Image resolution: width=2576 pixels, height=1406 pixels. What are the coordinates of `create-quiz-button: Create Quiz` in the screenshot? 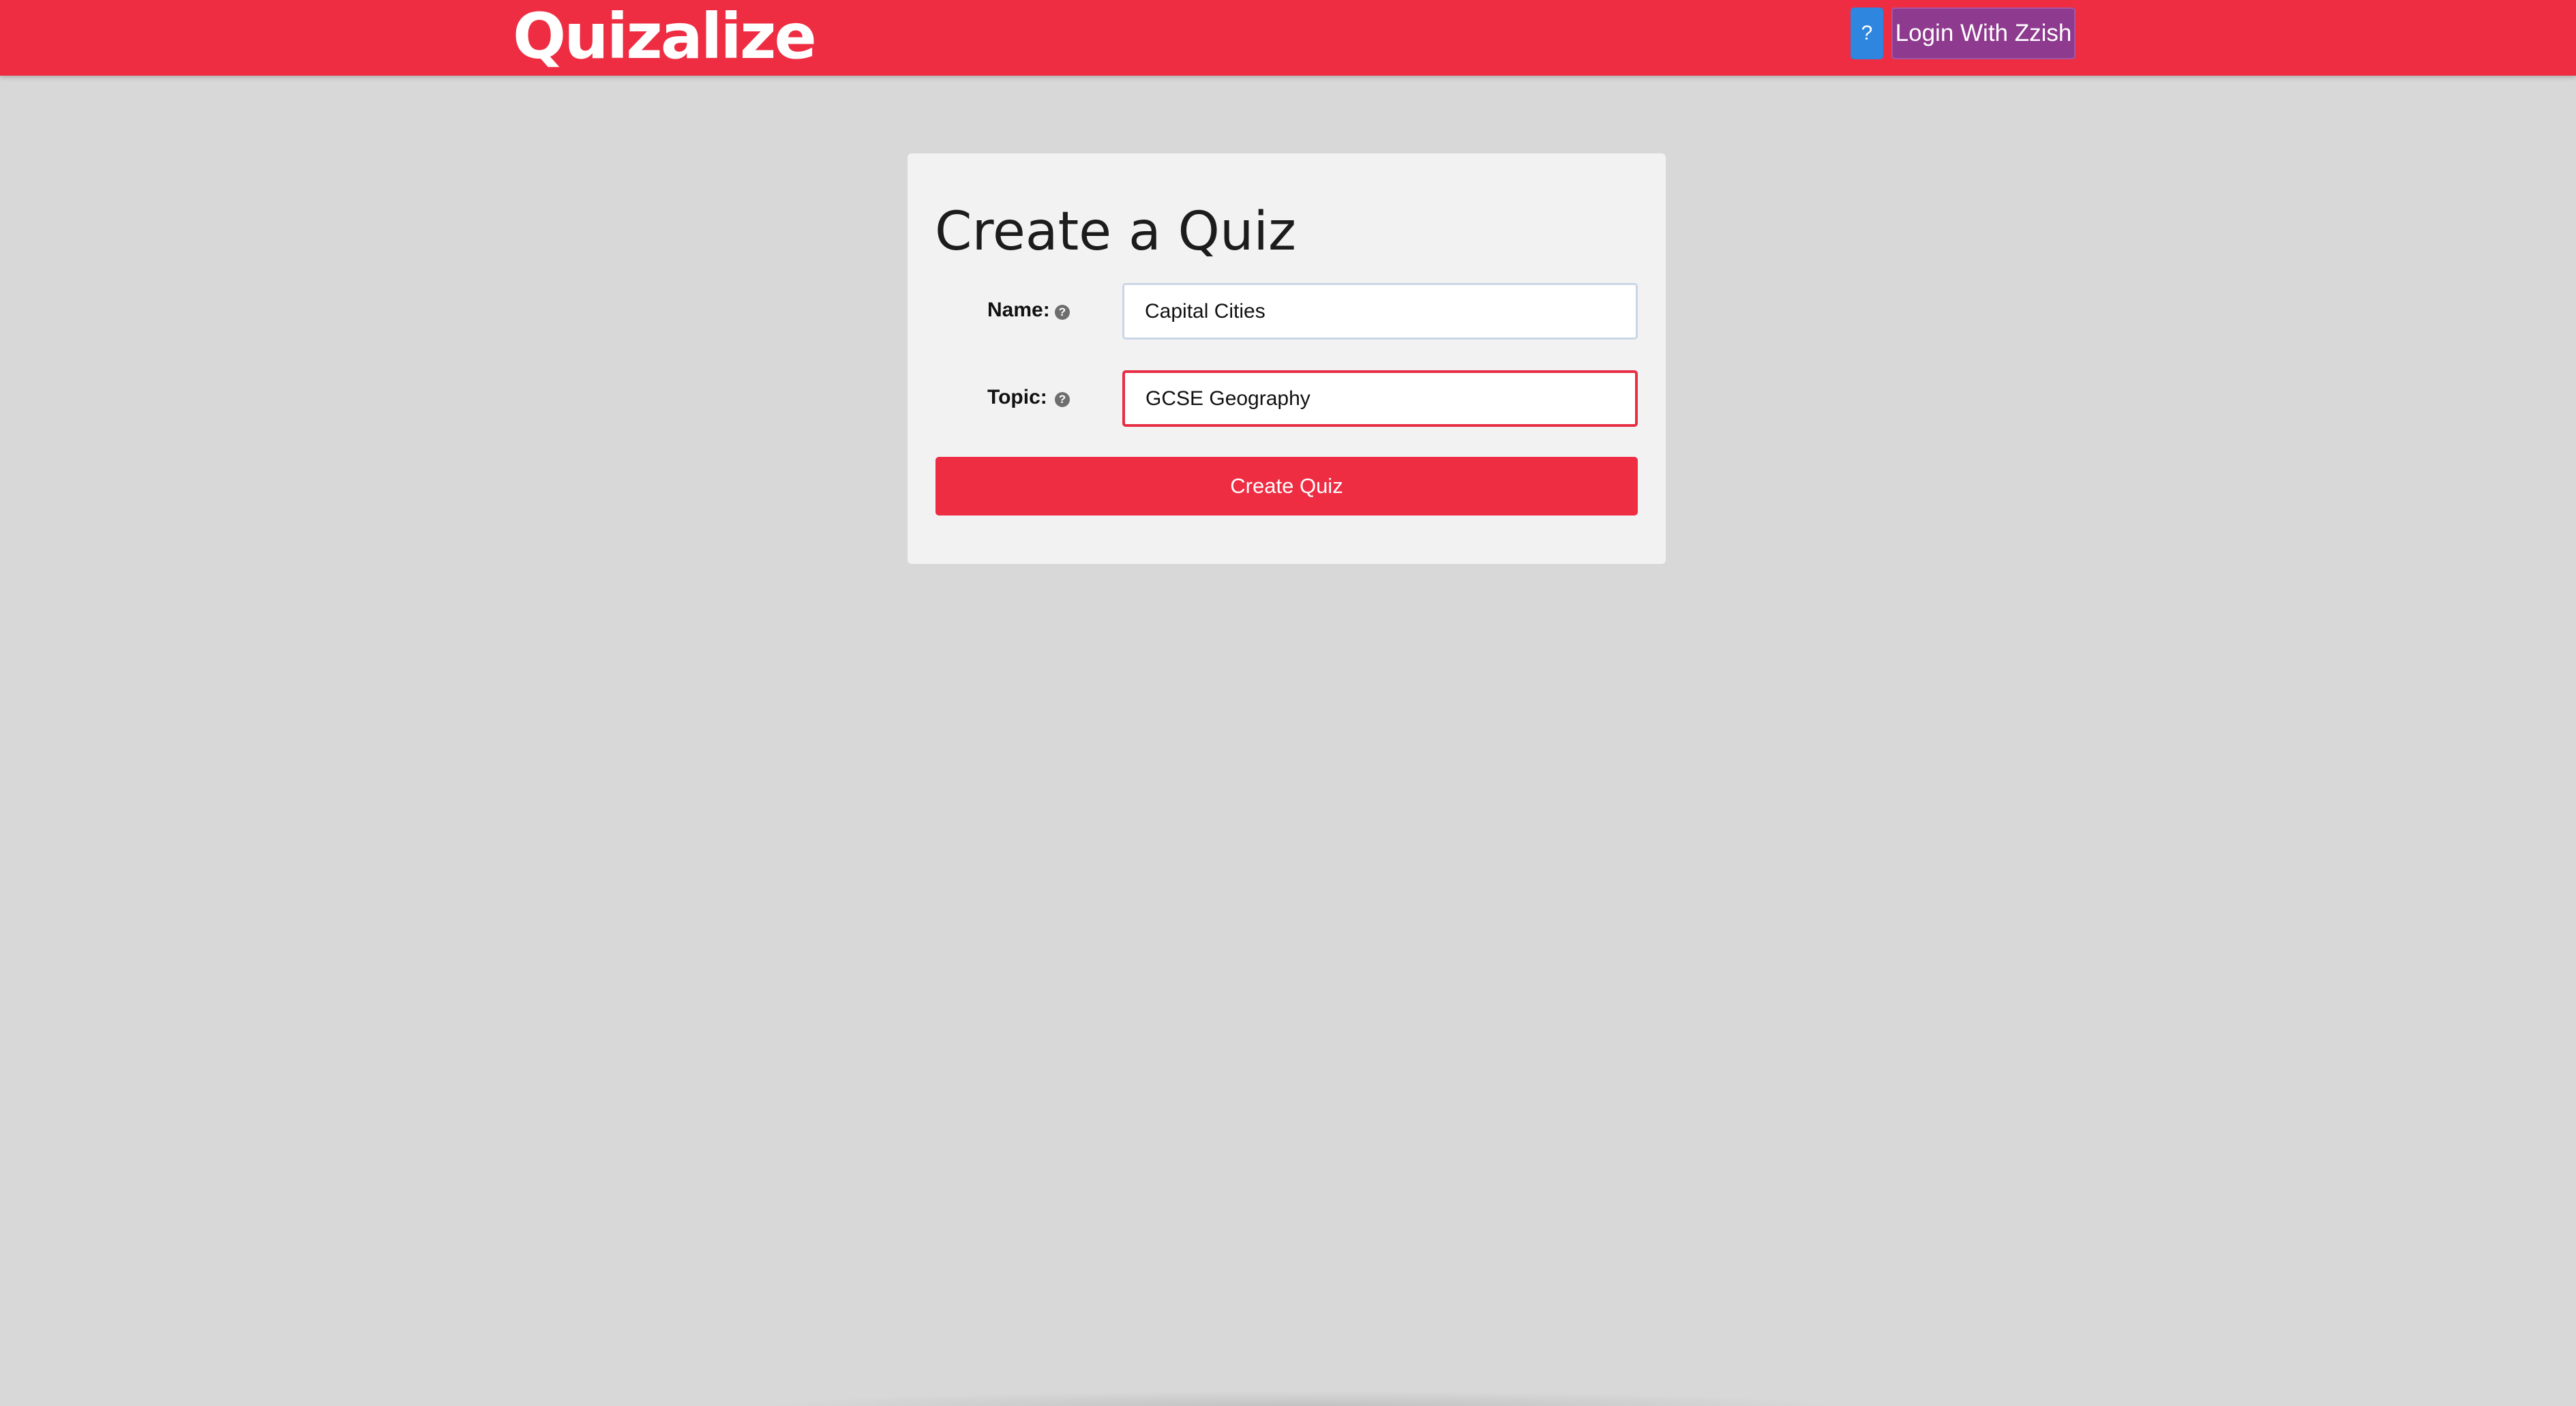 It's located at (1286, 486).